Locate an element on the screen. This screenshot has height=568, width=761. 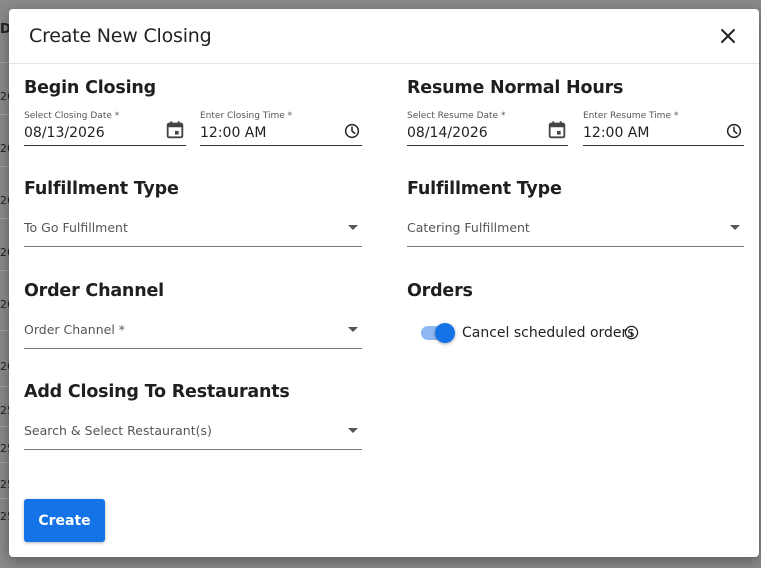
order-channel-title: Order Channel is located at coordinates (94, 291).